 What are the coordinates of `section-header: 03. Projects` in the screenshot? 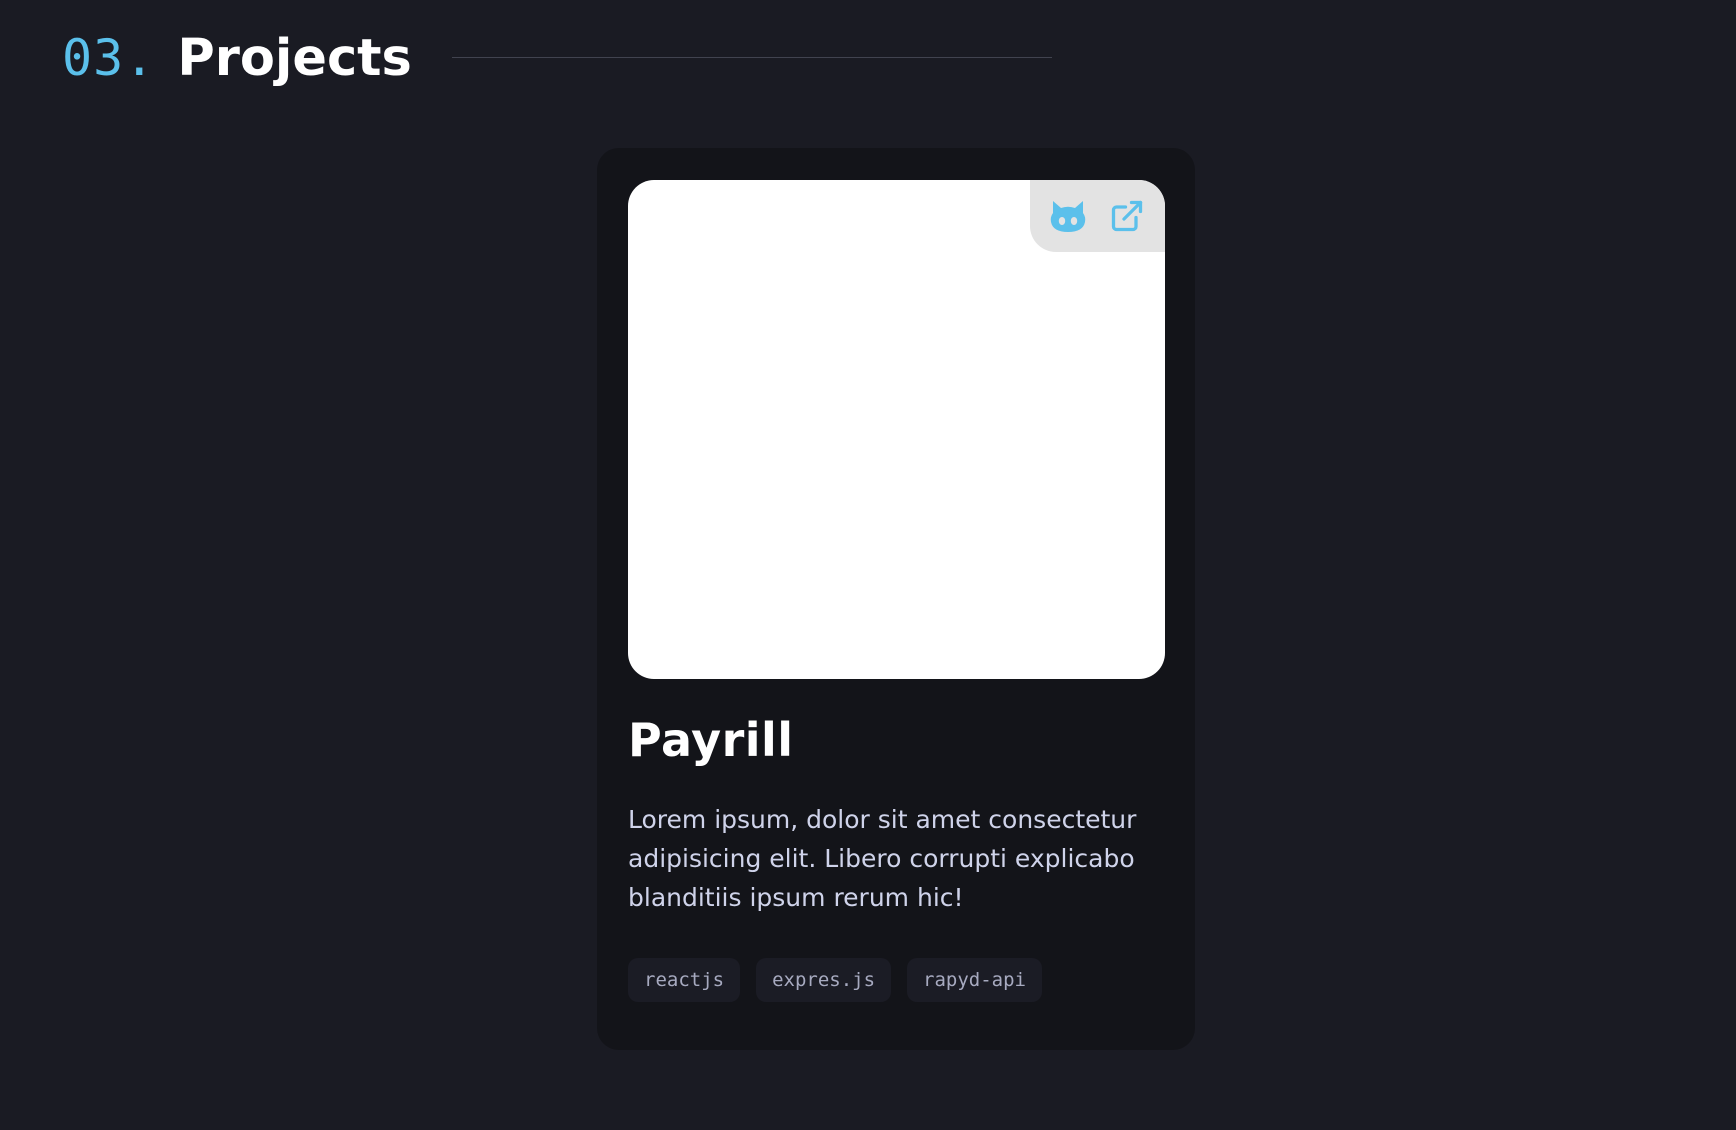 It's located at (237, 58).